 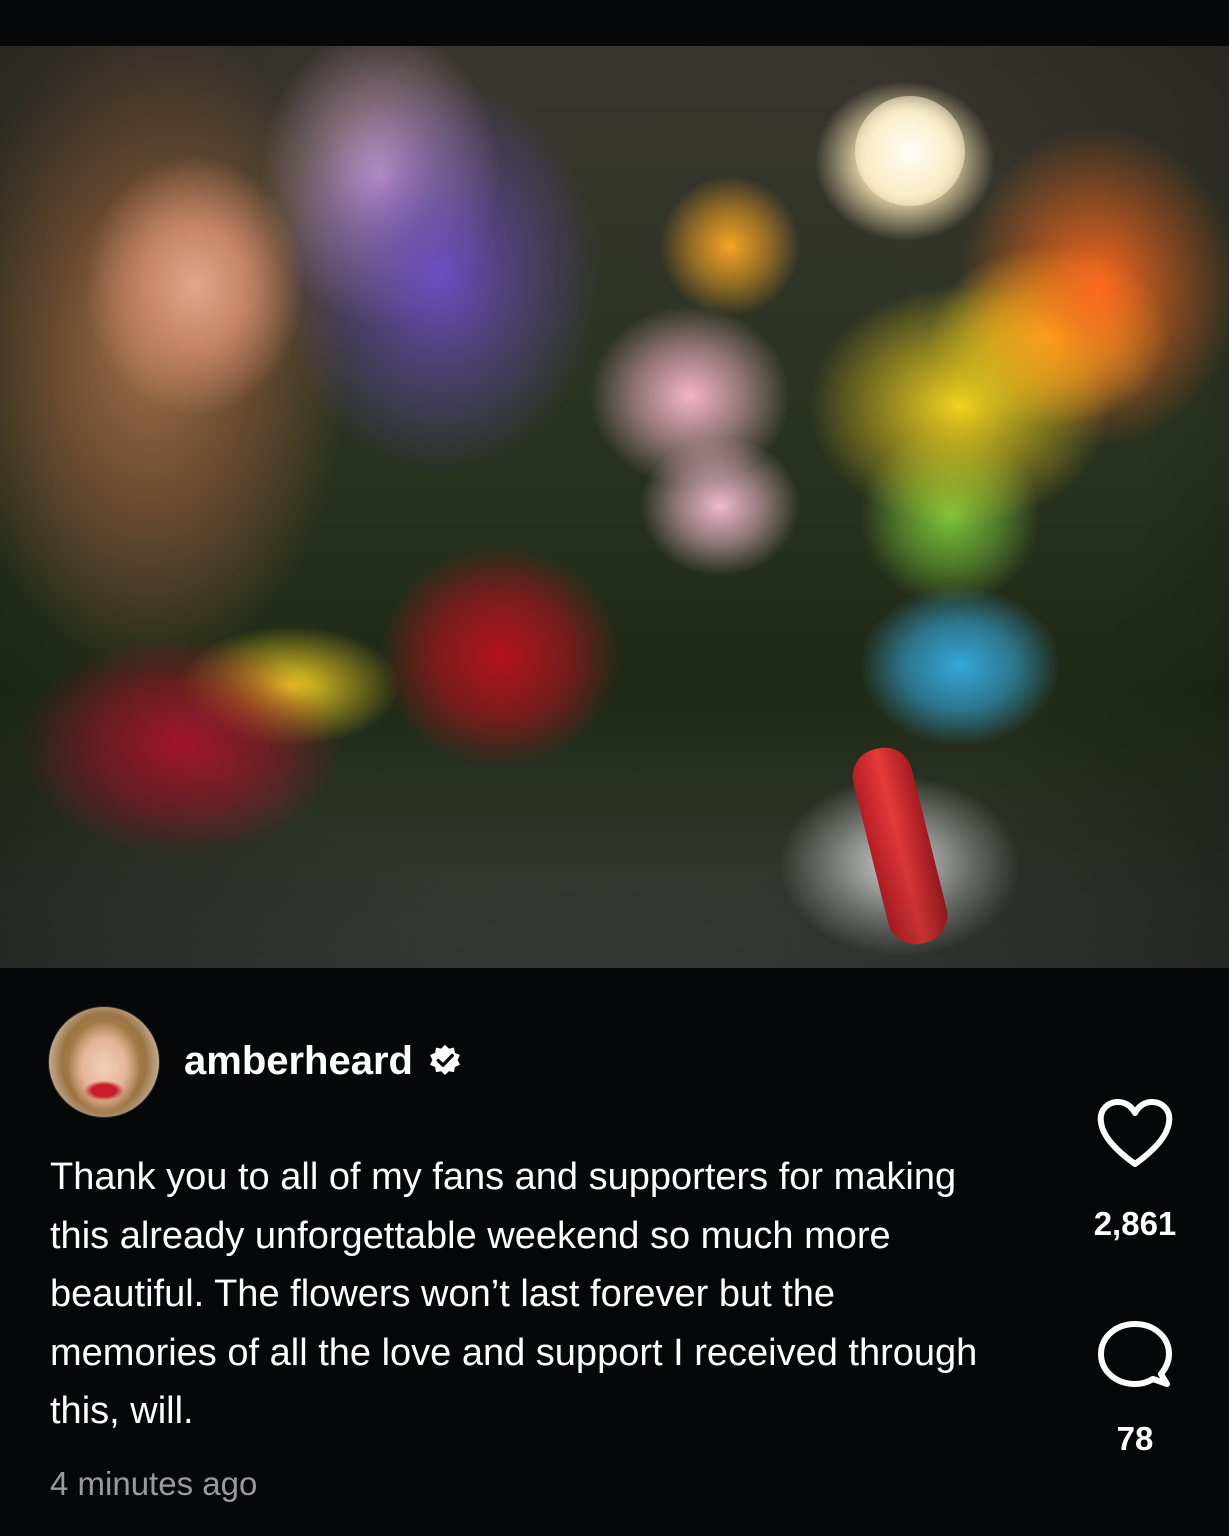 I want to click on comment-button, so click(x=1135, y=1354).